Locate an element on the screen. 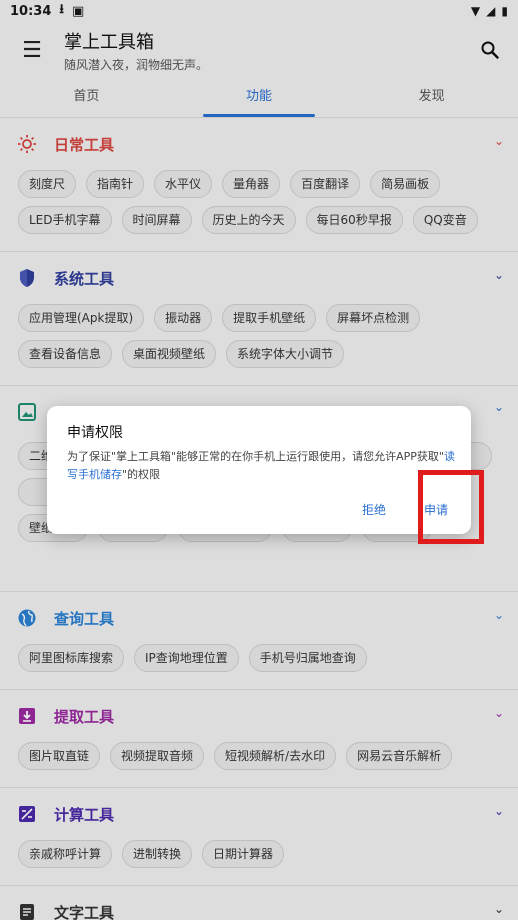 The image size is (518, 920). deny-button: 拒绝 is located at coordinates (374, 509).